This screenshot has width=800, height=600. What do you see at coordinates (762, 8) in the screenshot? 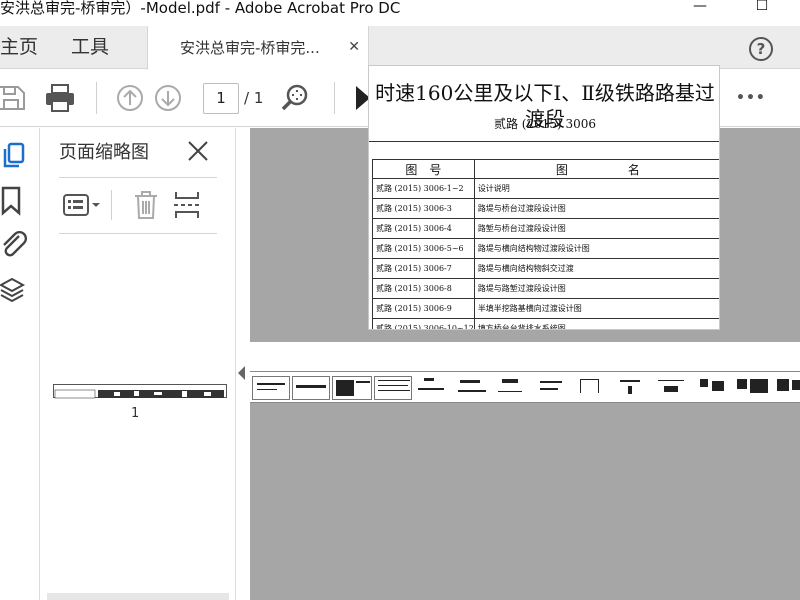
I see `maximize-button: ☐` at bounding box center [762, 8].